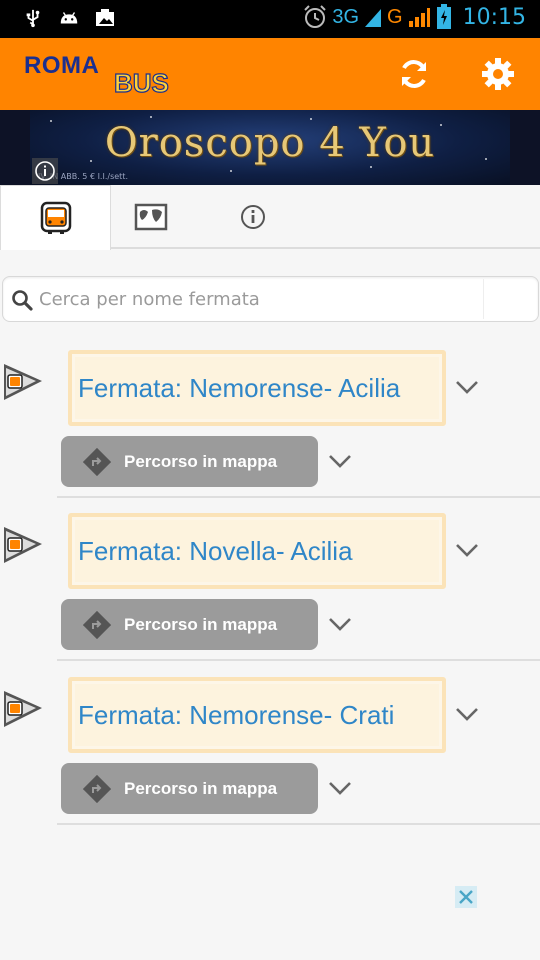 The image size is (540, 960). What do you see at coordinates (419, 17) in the screenshot?
I see `signal-strength-icon` at bounding box center [419, 17].